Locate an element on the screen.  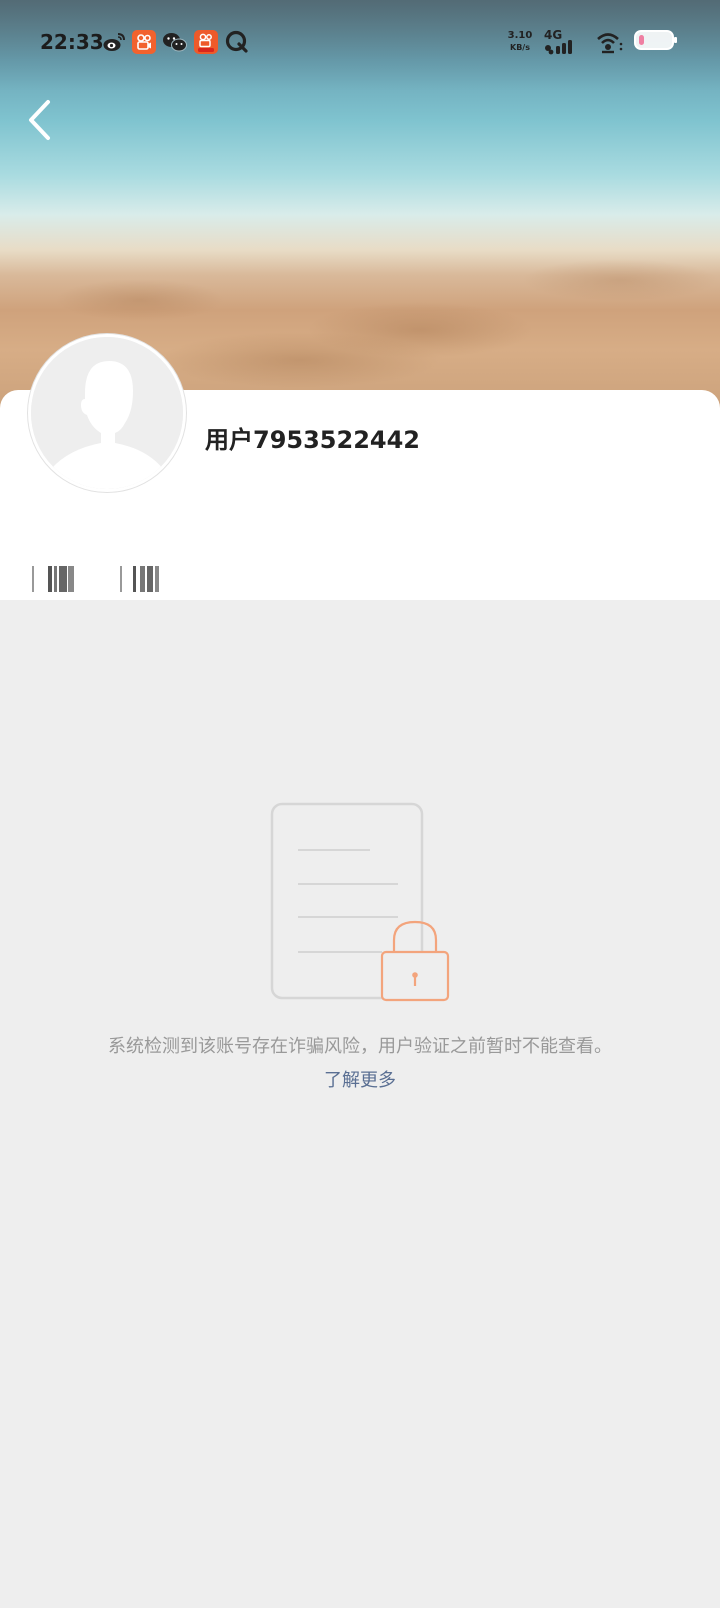
wechat-icon is located at coordinates (174, 42).